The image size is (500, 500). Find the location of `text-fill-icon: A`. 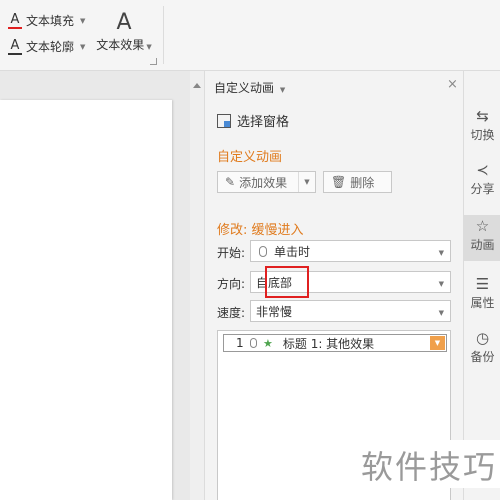

text-fill-icon: A is located at coordinates (15, 20).